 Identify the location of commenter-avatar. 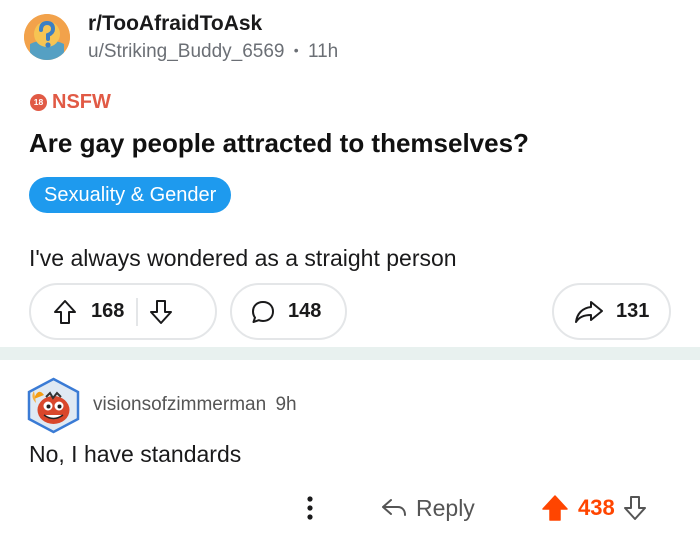
(53, 405).